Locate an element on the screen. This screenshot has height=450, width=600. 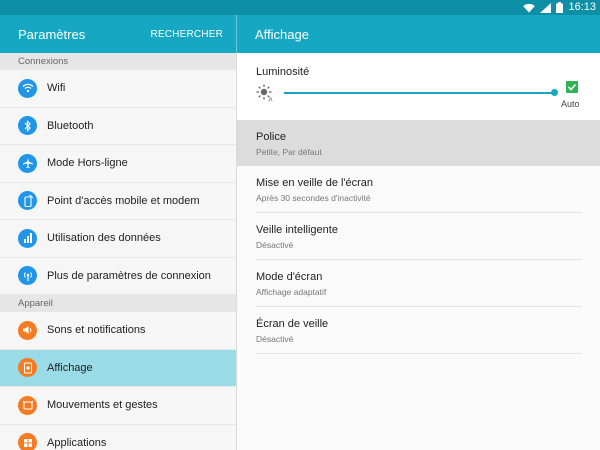
sidebar-item-label: Utilisation des données is located at coordinates (104, 238).